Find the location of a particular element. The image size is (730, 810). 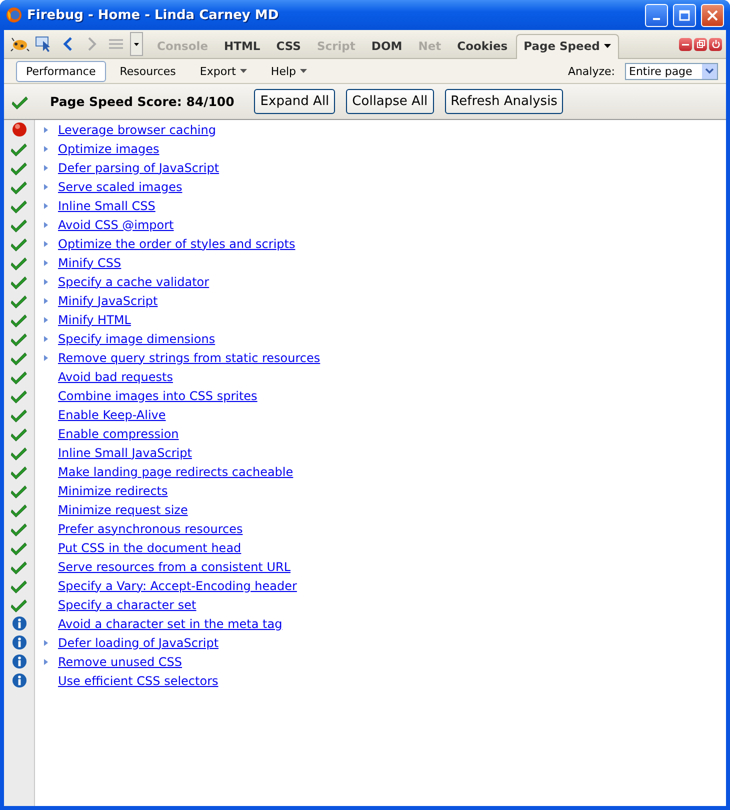

rule-link: Minify JavaScript is located at coordinates (108, 301).